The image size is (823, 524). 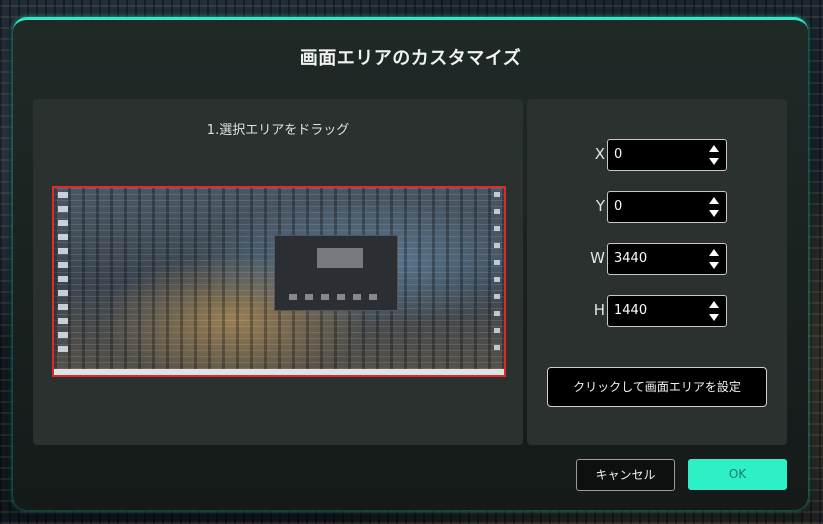 What do you see at coordinates (336, 273) in the screenshot?
I see `preview-app-window` at bounding box center [336, 273].